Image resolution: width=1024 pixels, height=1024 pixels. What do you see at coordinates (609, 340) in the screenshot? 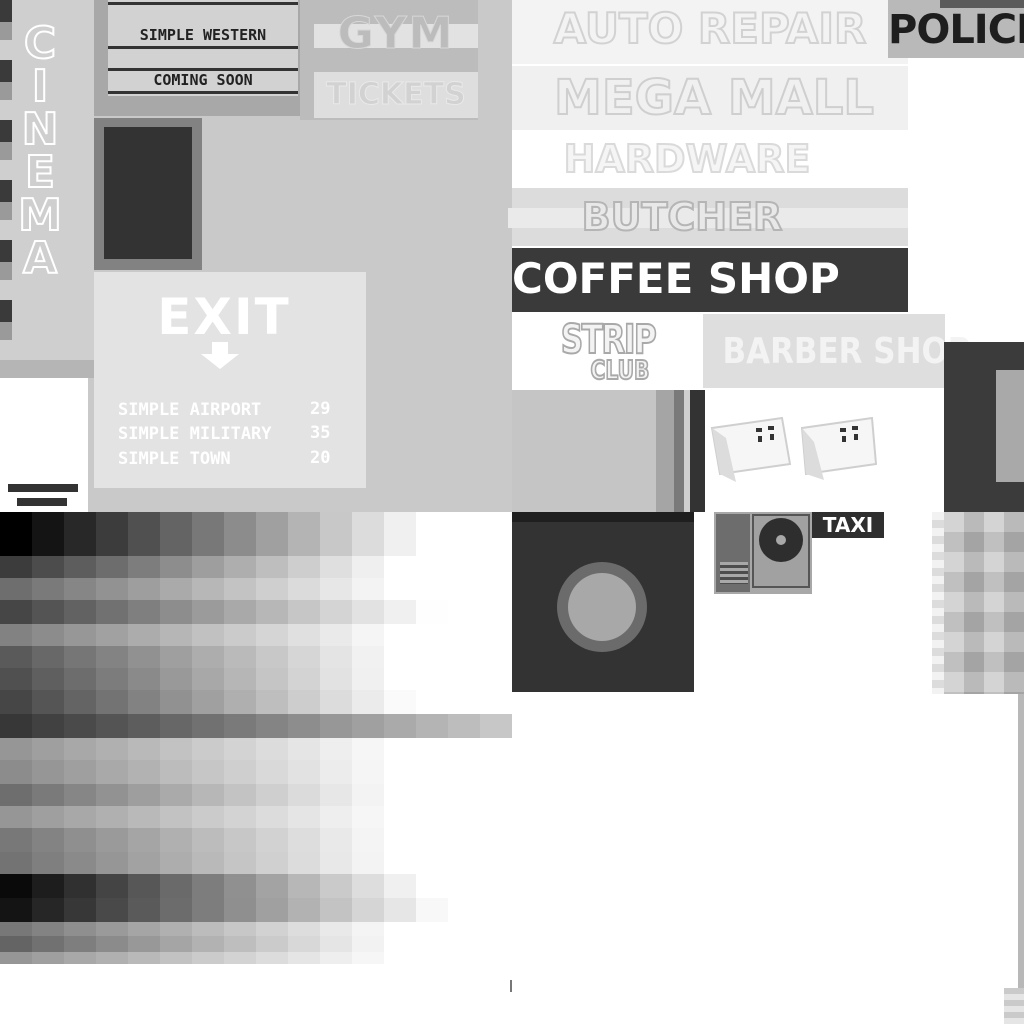
I see `strip-club-text-strip: STRIP` at bounding box center [609, 340].